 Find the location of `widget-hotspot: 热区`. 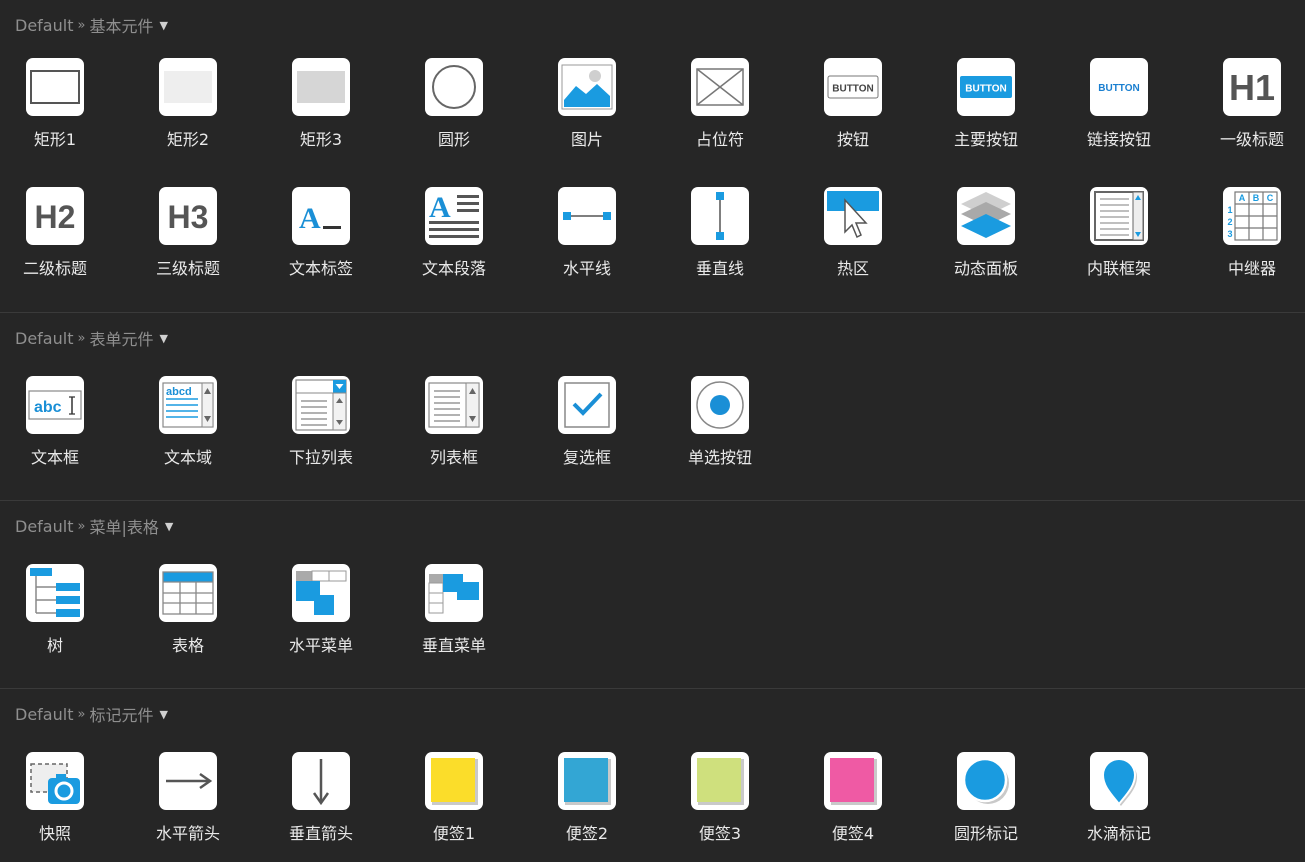

widget-hotspot: 热区 is located at coordinates (864, 242).